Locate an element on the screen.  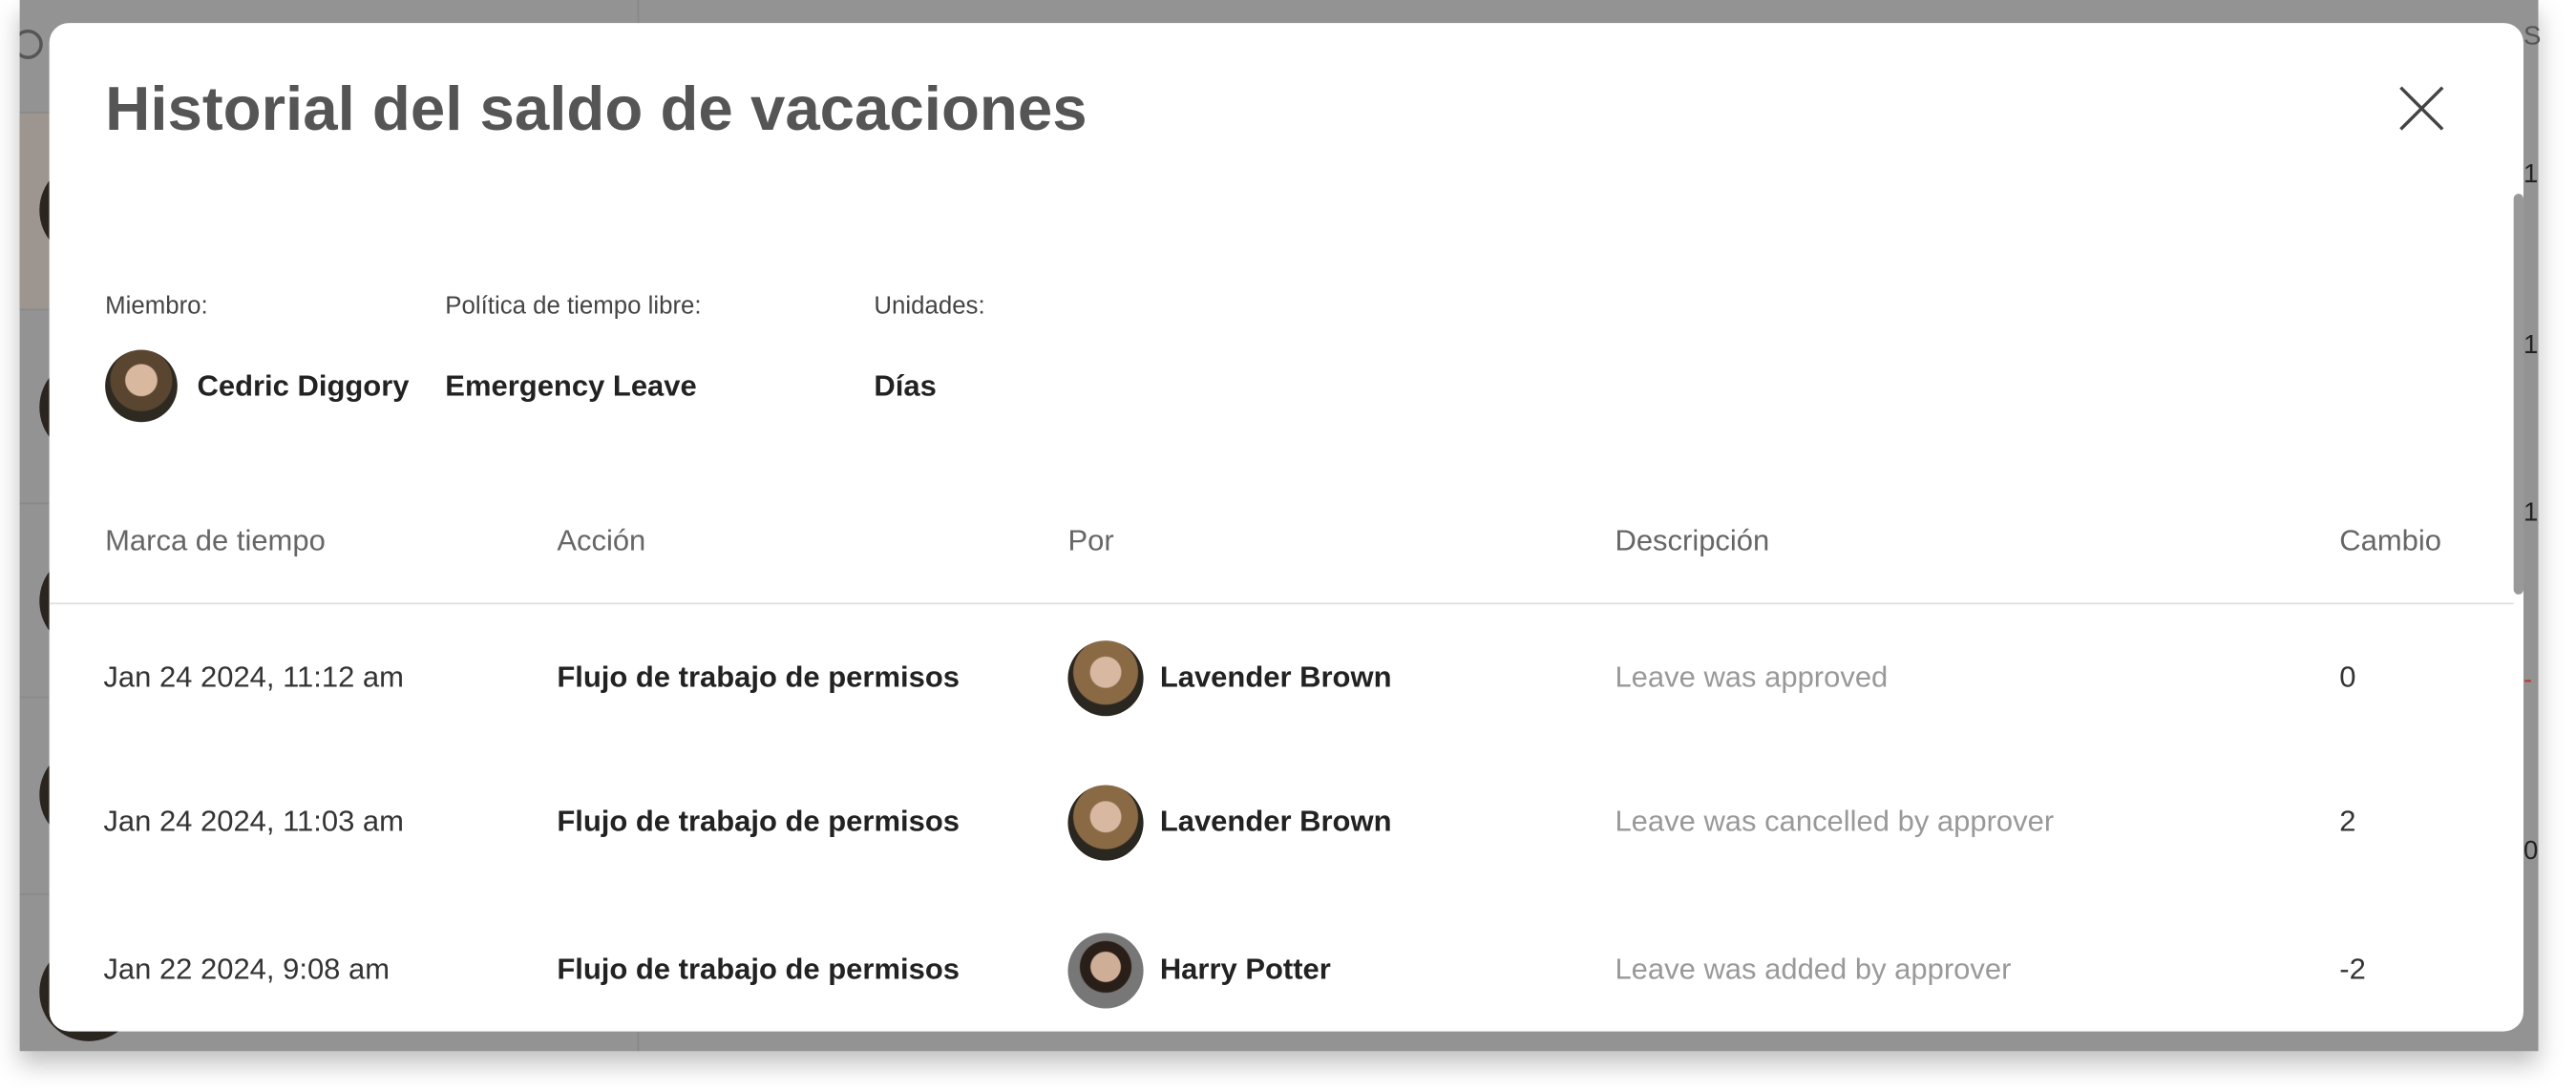
units-value: Días is located at coordinates (905, 386).